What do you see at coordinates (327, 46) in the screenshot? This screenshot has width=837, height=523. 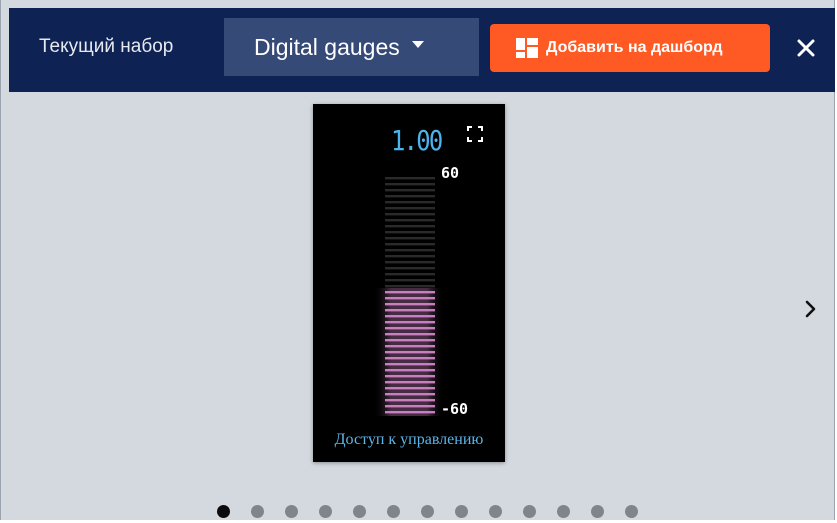 I see `gauge-set-value: Digital gauges` at bounding box center [327, 46].